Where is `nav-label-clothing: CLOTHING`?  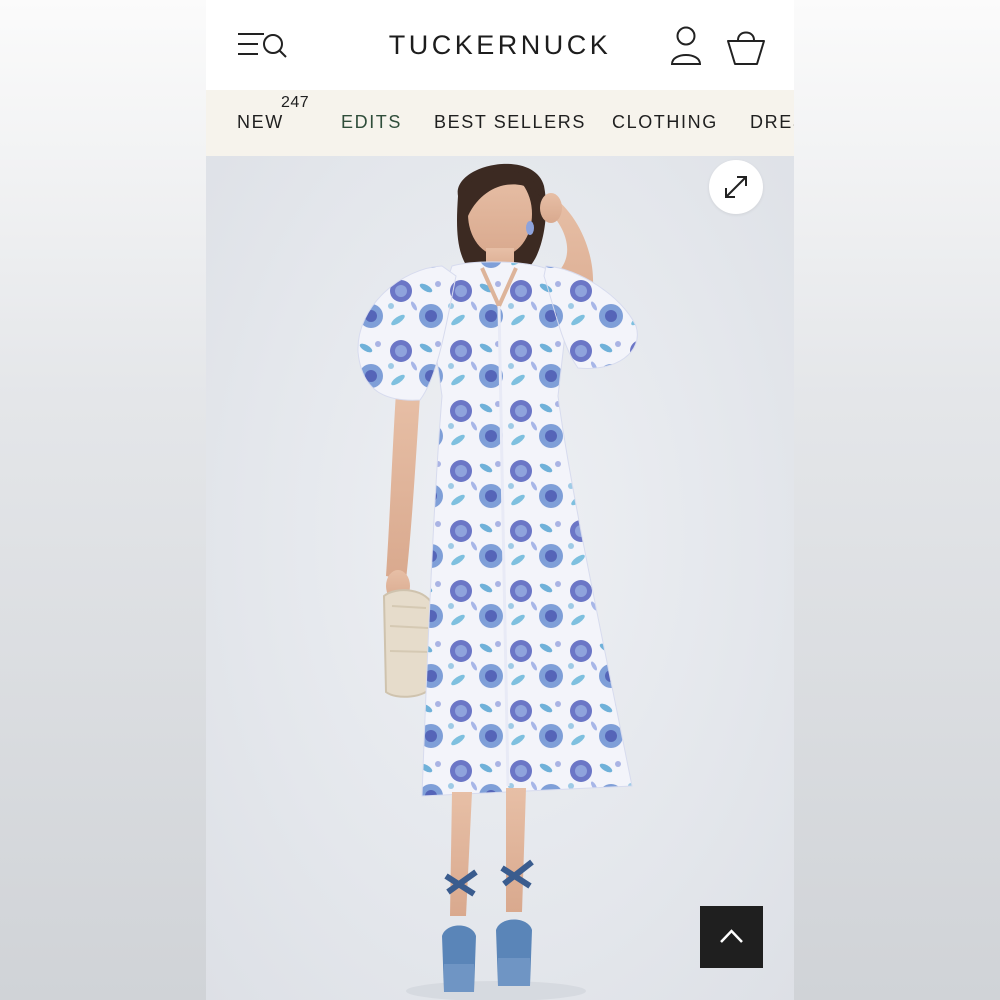 nav-label-clothing: CLOTHING is located at coordinates (665, 122).